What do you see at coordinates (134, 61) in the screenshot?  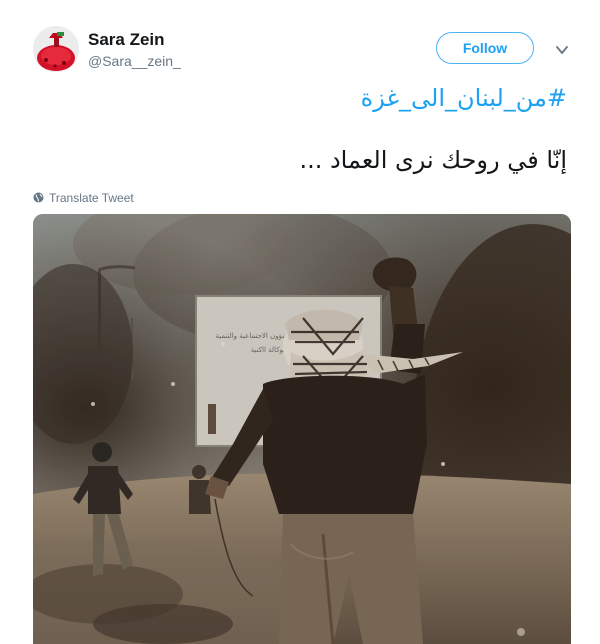 I see `user-handle: @Sara__zein_` at bounding box center [134, 61].